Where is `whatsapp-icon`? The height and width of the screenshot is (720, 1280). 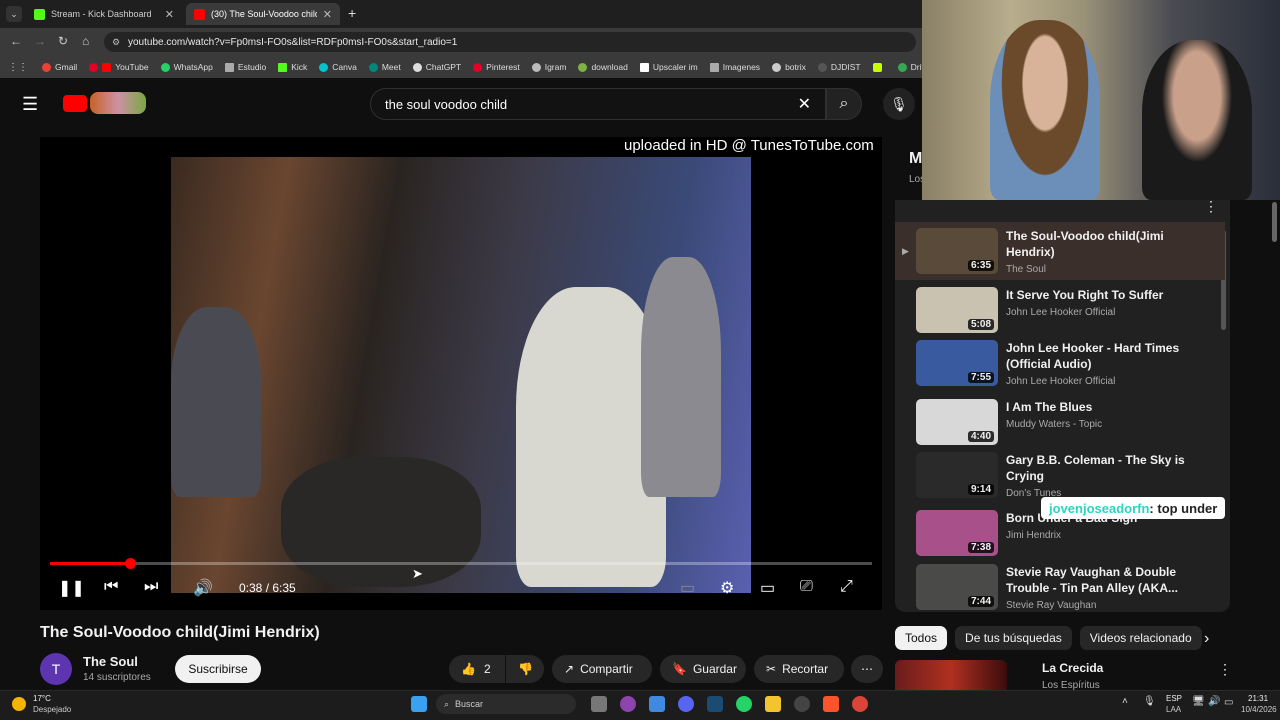
whatsapp-icon is located at coordinates (744, 704).